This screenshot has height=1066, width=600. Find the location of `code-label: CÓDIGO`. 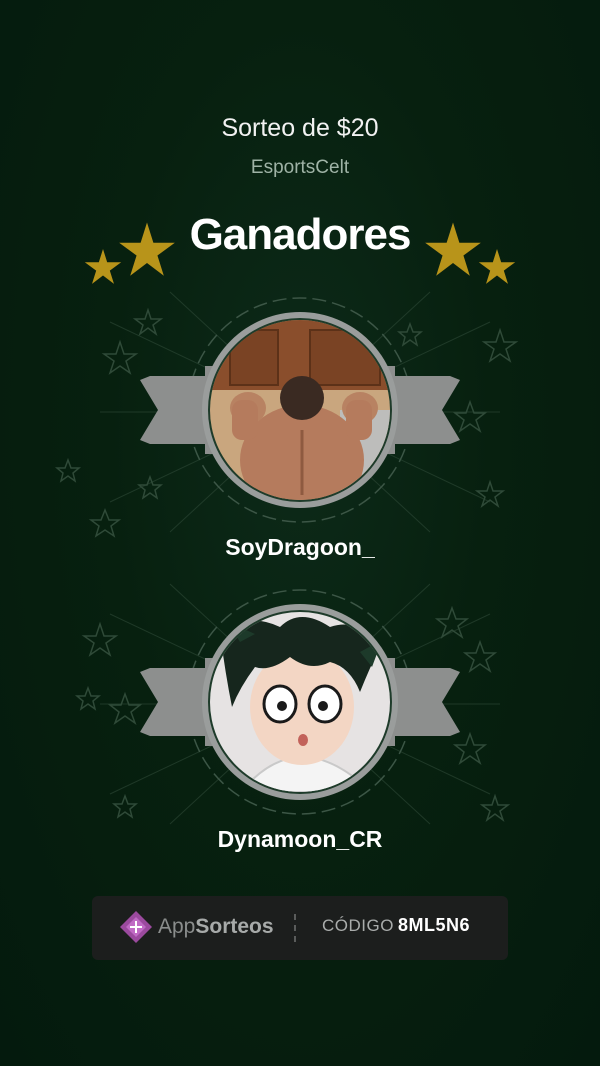

code-label: CÓDIGO is located at coordinates (358, 925).